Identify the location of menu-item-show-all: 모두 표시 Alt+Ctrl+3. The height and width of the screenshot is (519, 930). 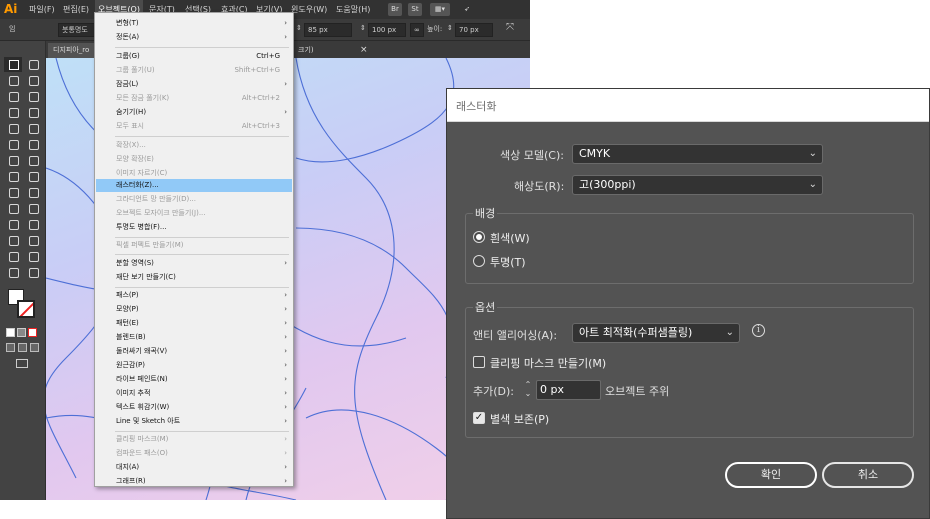
(194, 126).